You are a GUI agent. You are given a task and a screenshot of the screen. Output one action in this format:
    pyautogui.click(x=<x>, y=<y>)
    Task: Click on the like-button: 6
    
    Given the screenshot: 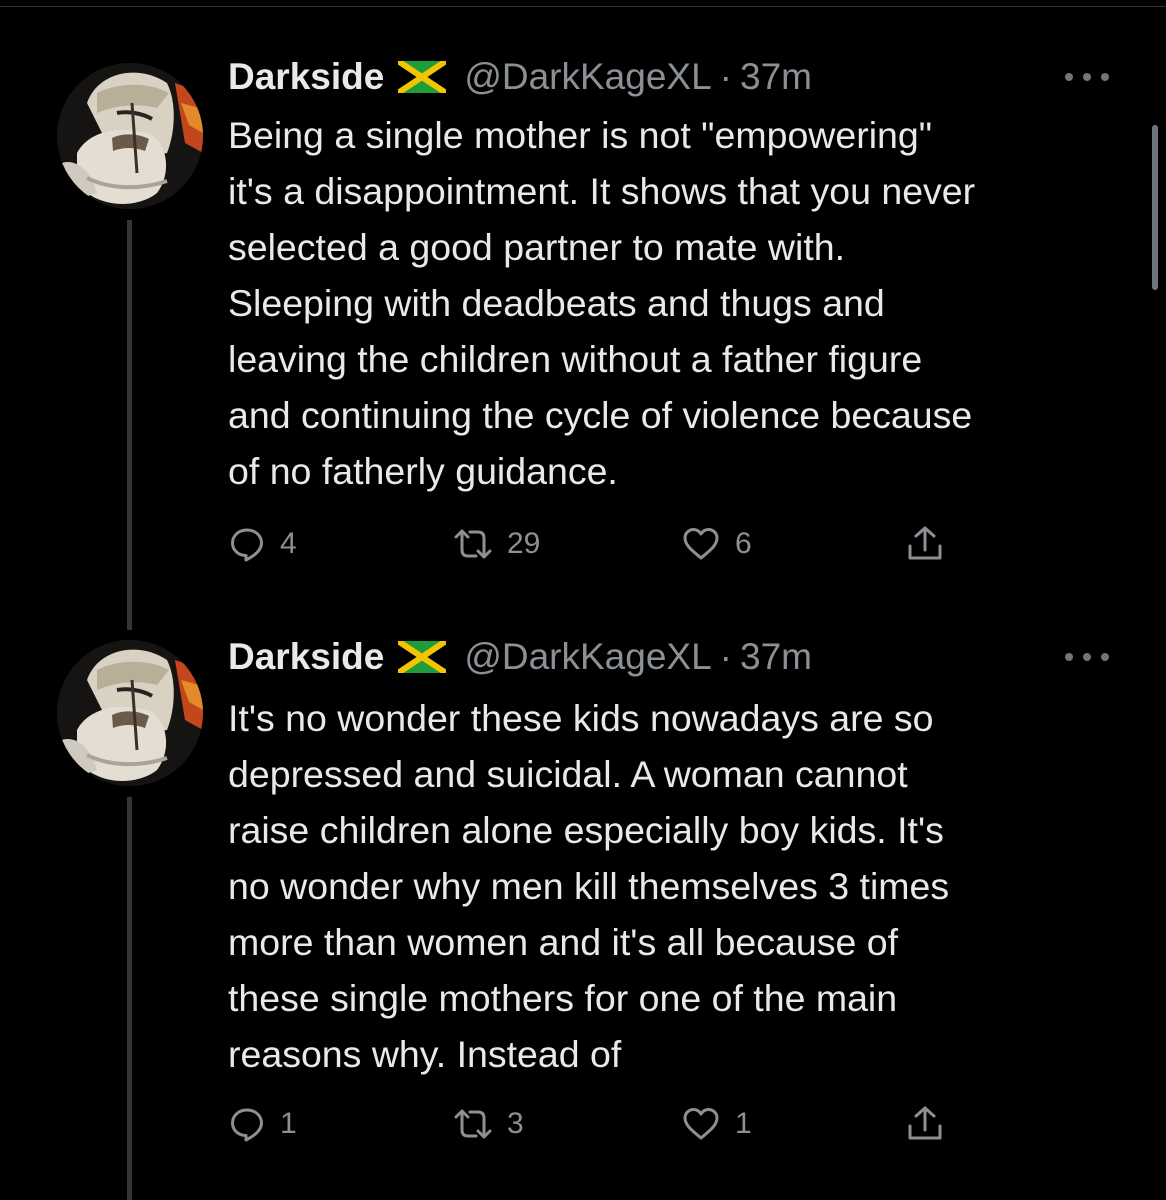 What is the action you would take?
    pyautogui.click(x=716, y=544)
    